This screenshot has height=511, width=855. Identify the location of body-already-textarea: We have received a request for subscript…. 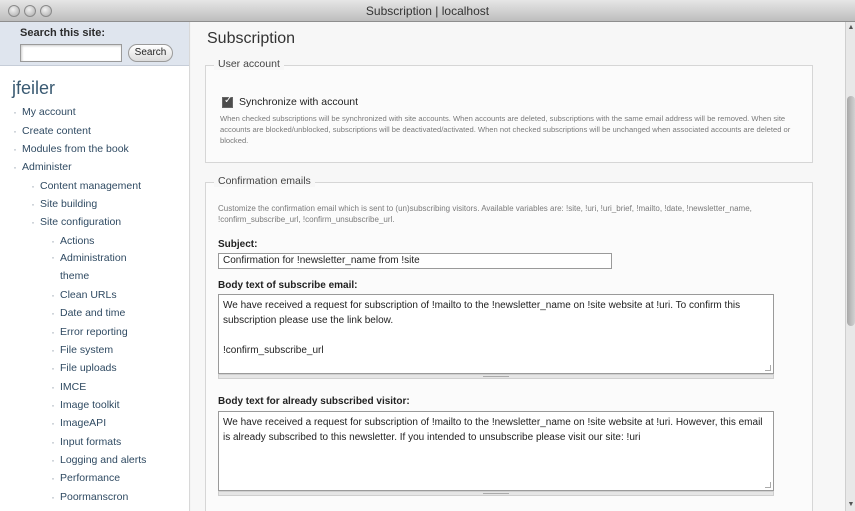
(496, 451).